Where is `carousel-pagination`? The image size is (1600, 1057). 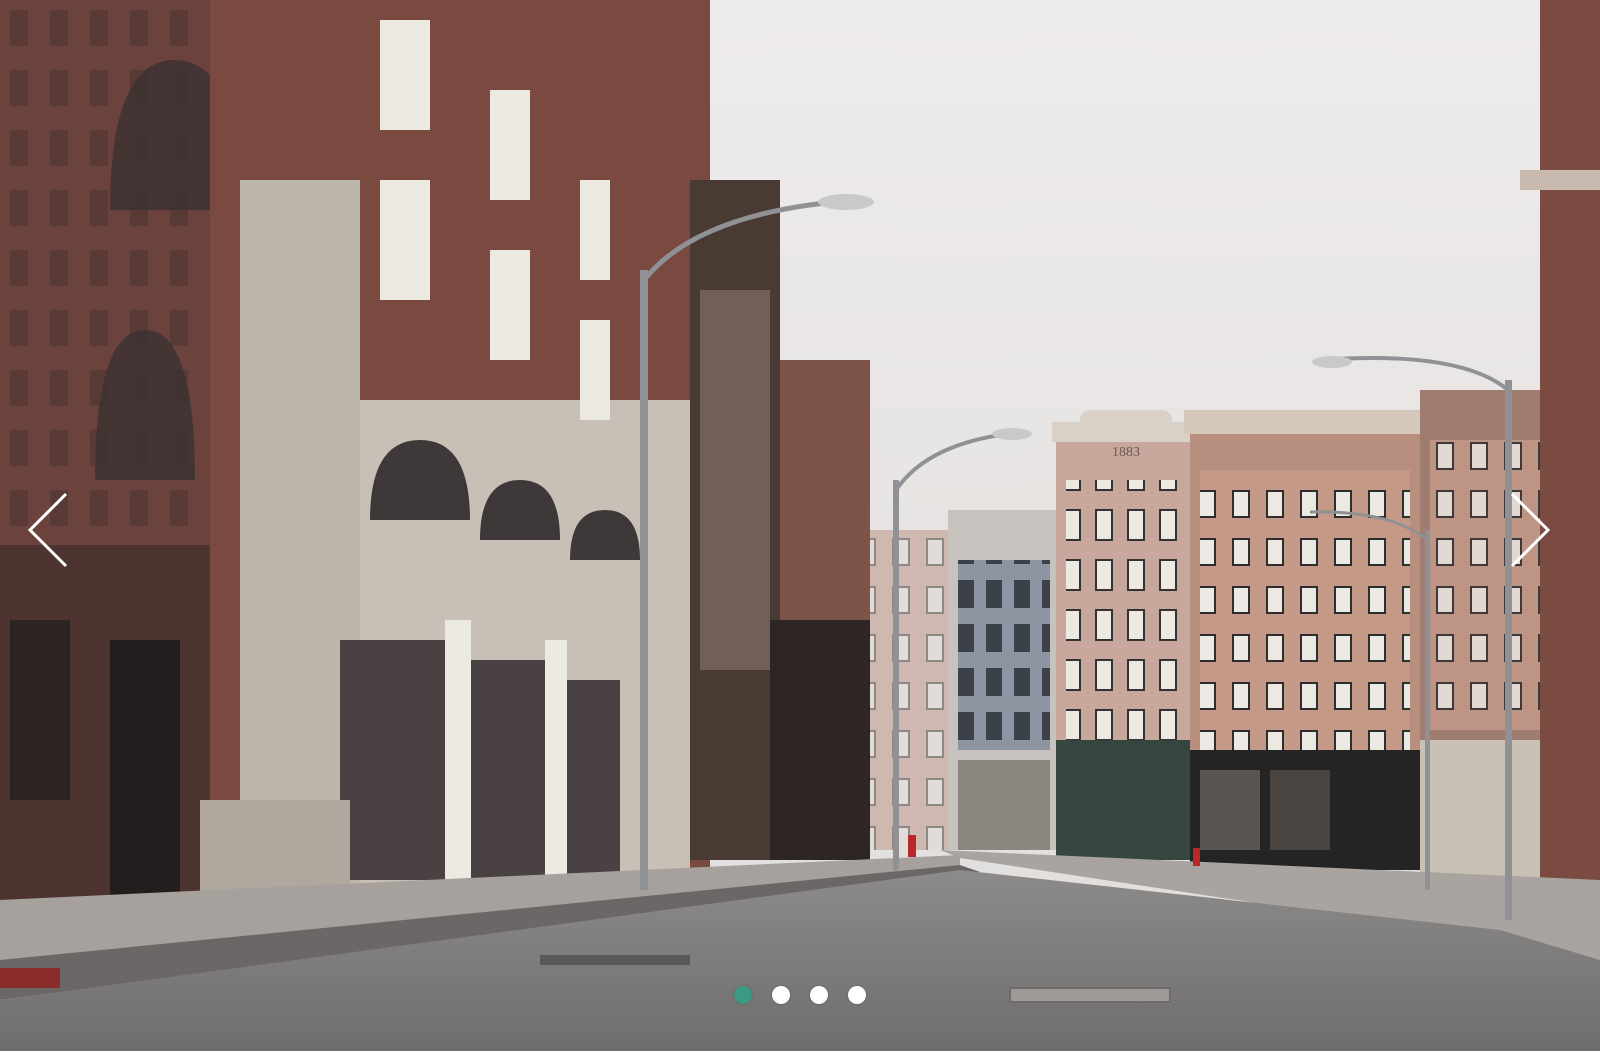
carousel-pagination is located at coordinates (800, 995).